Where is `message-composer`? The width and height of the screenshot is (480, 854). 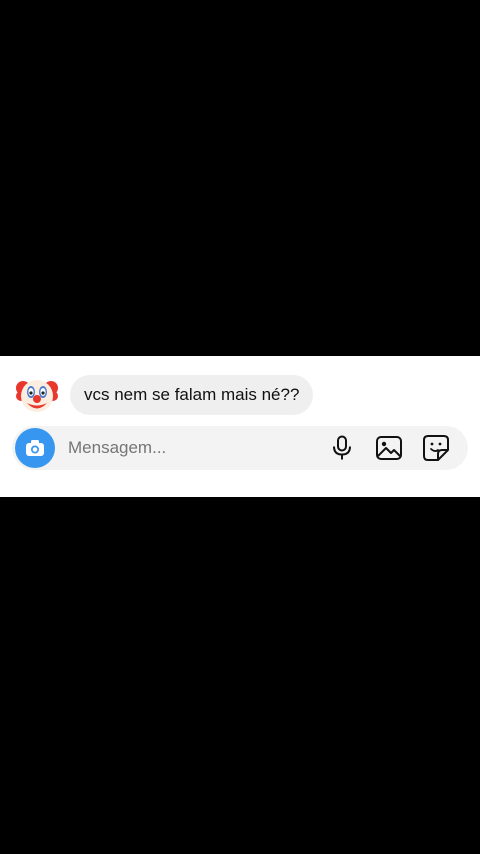
message-composer is located at coordinates (240, 448).